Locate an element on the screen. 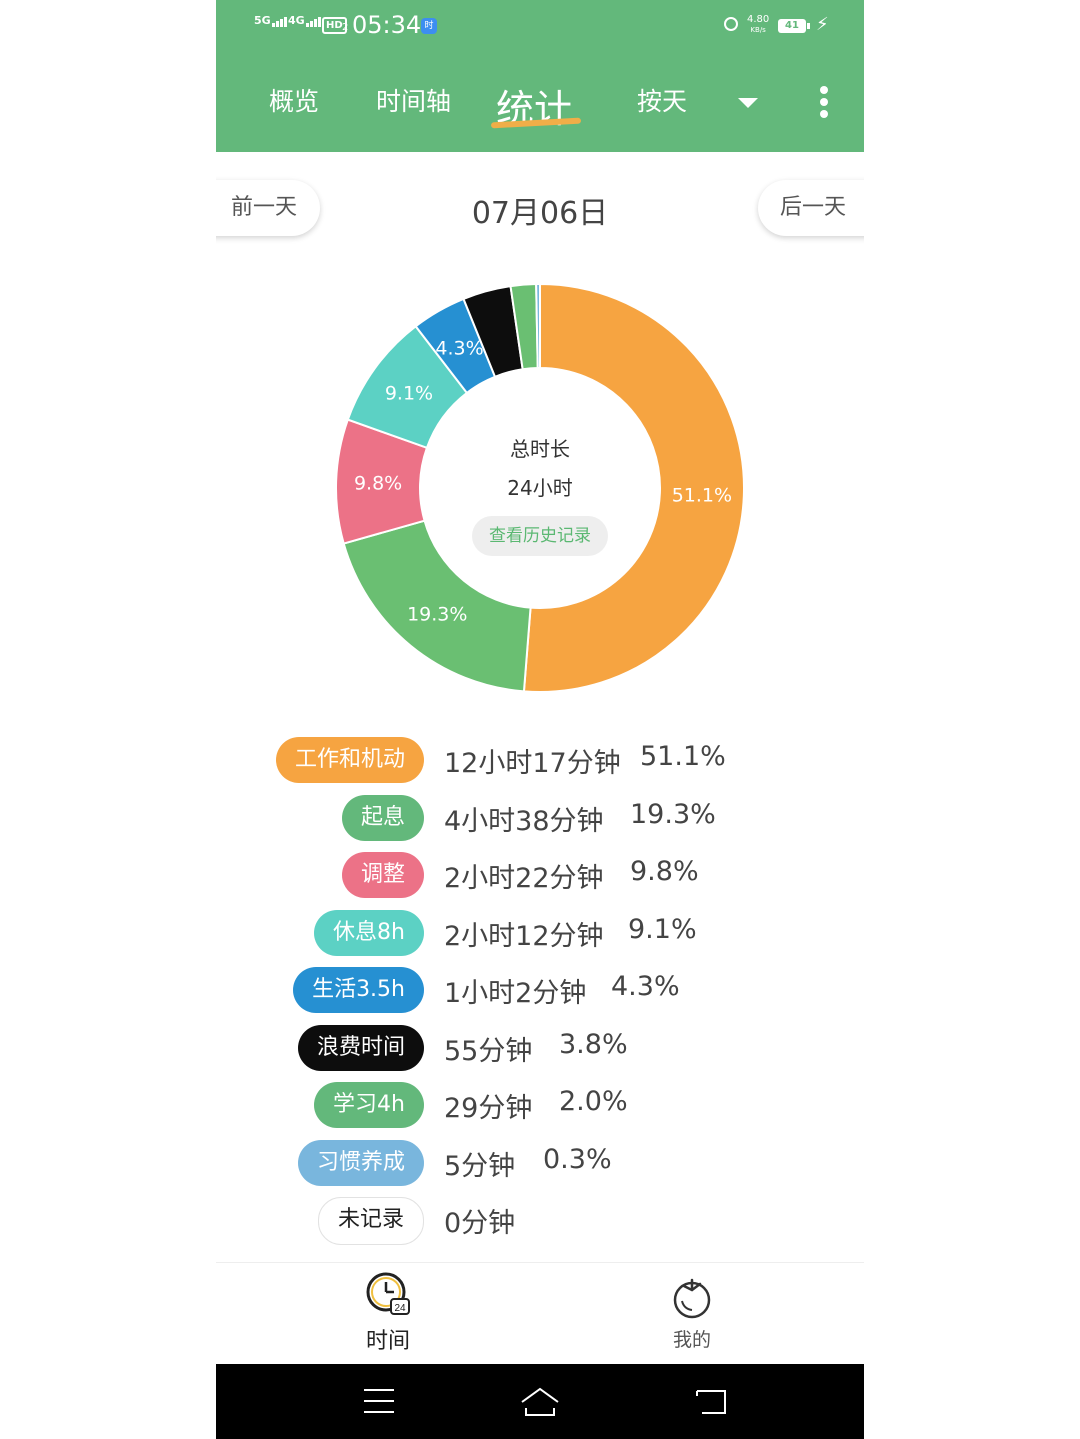 Image resolution: width=1080 pixels, height=1439 pixels. bottom-tab-me-label: 我的 is located at coordinates (691, 1340).